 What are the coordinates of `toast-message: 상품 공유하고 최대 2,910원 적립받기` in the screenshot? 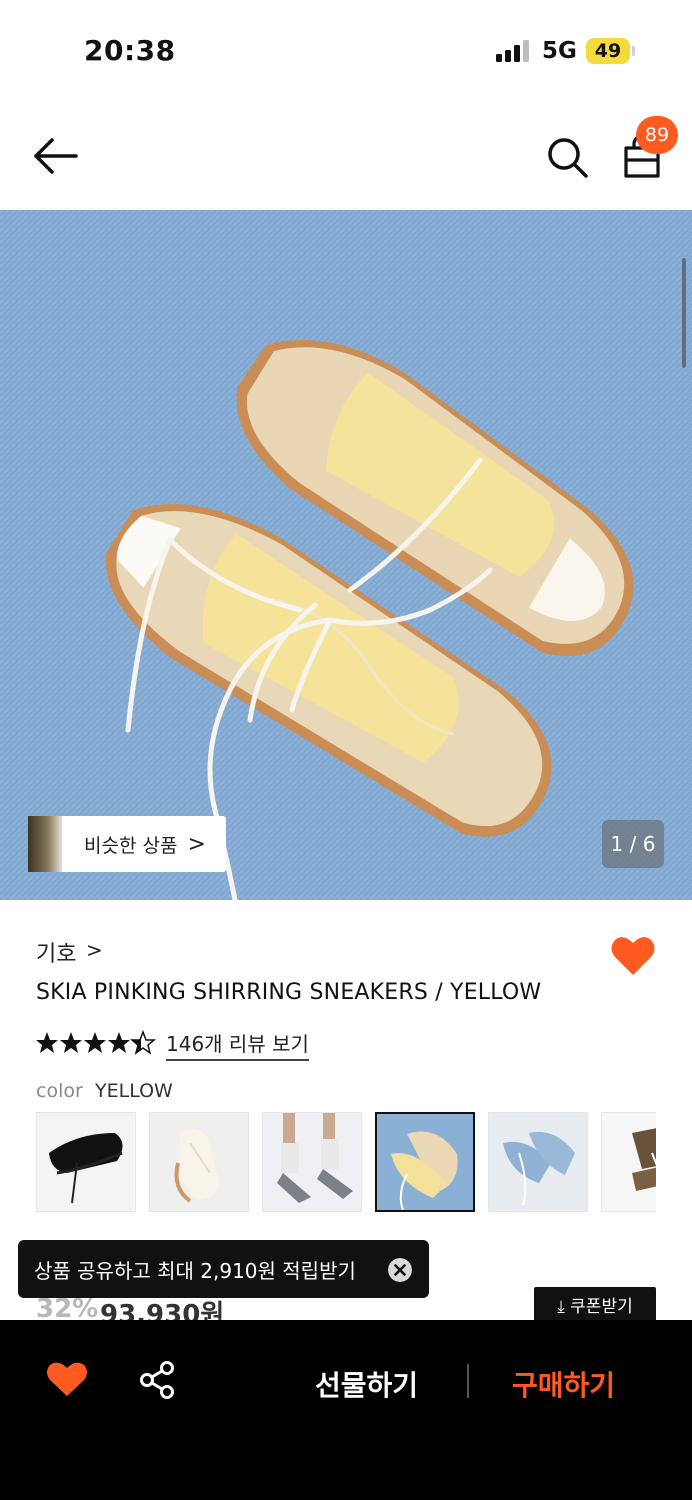 It's located at (195, 1271).